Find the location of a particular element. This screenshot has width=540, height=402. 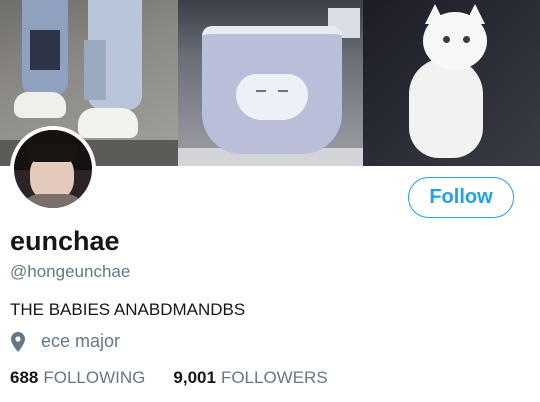

user-handle: @hongeunchae is located at coordinates (70, 271).